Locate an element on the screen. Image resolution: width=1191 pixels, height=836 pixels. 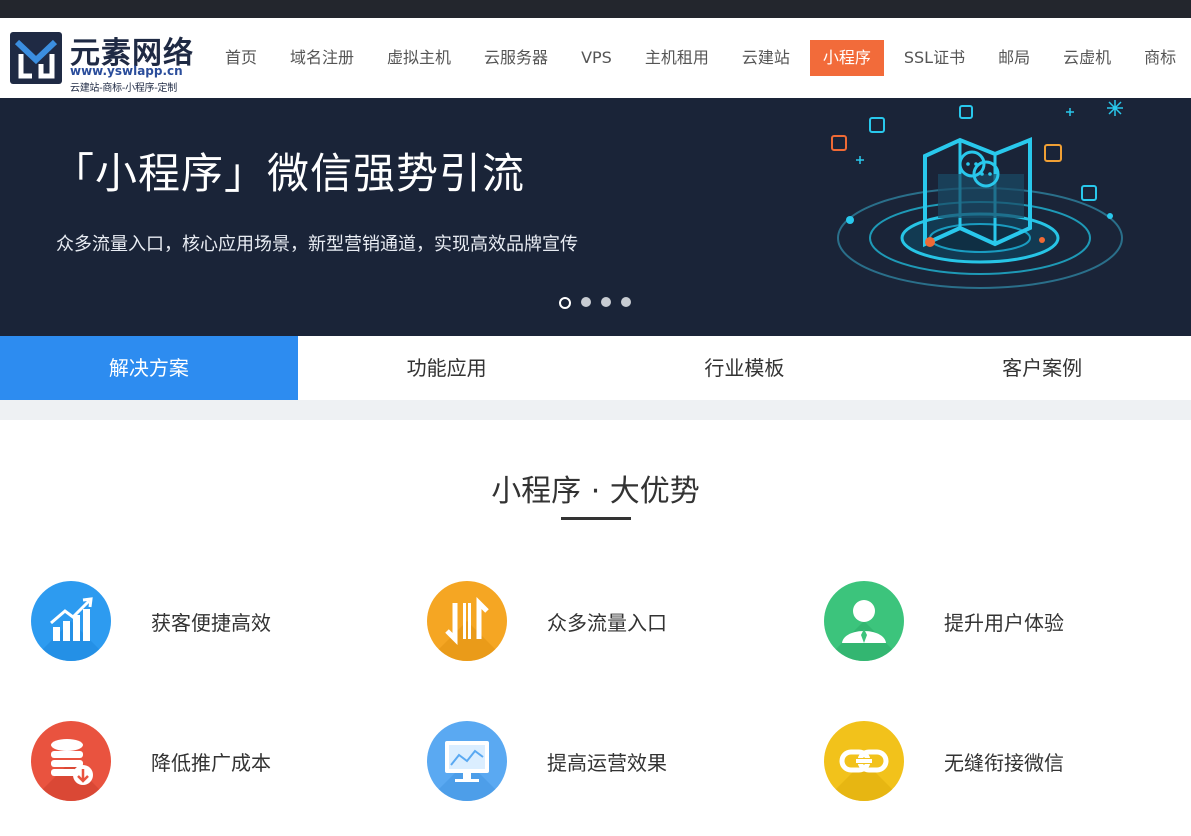
feature-label: 无缝衔接微信 is located at coordinates (1004, 762).